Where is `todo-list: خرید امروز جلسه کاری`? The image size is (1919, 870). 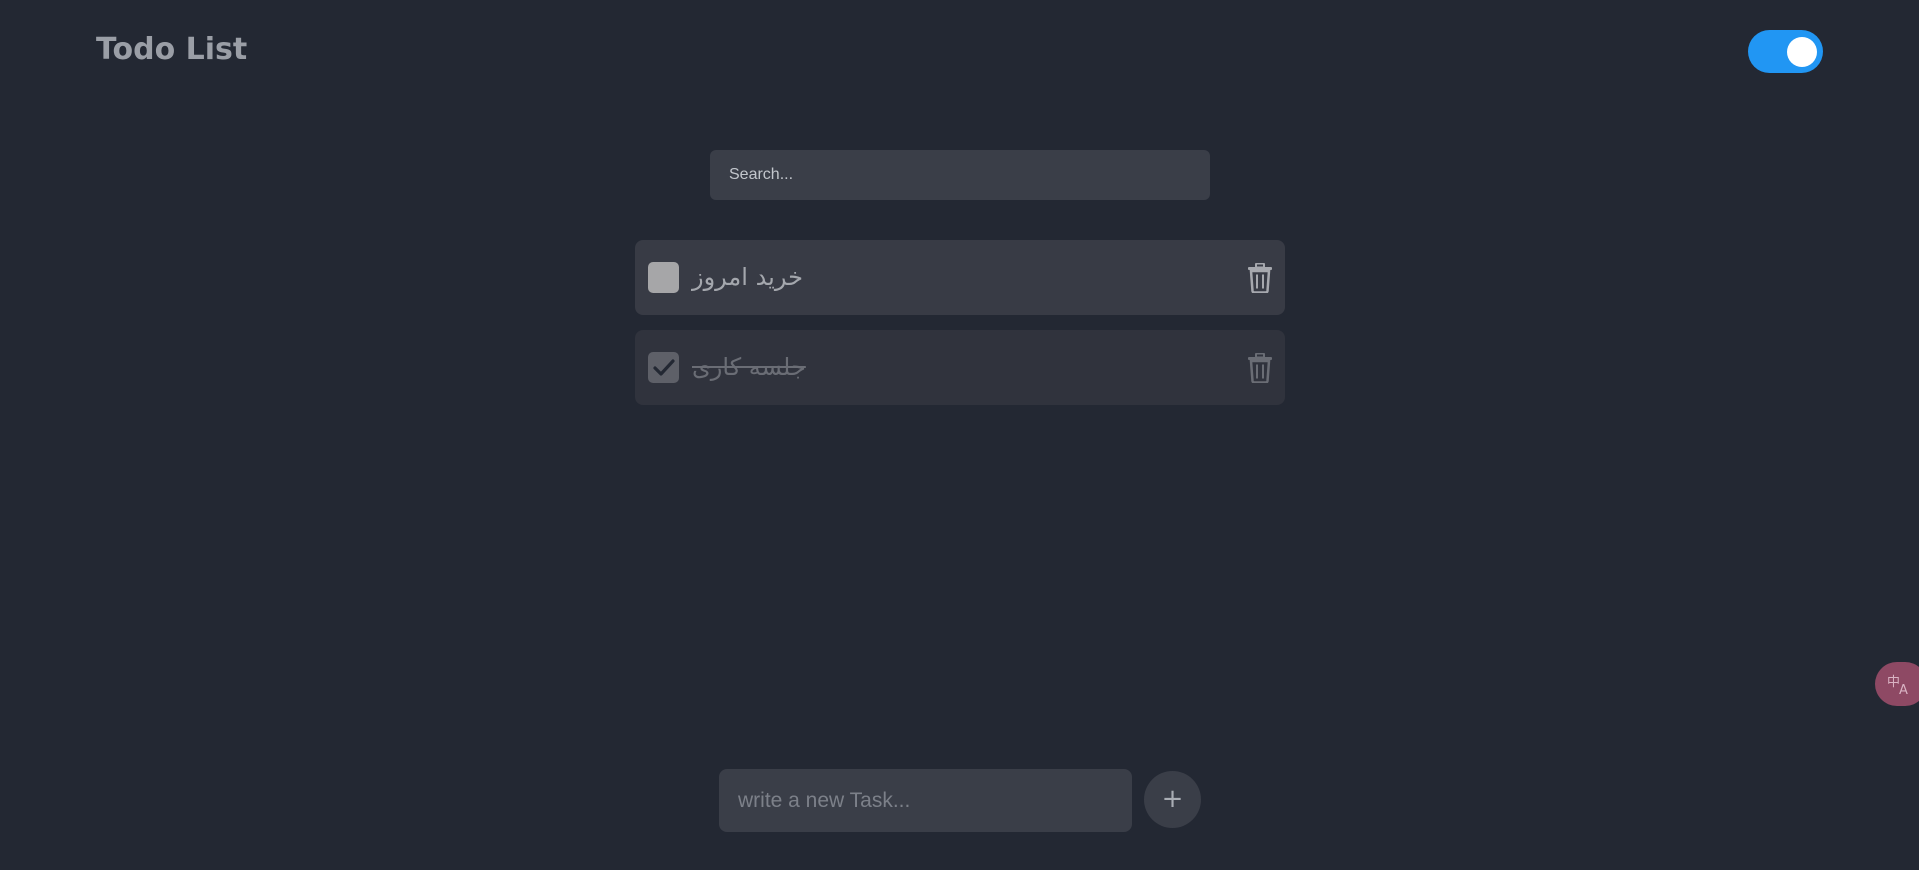 todo-list: خرید امروز جلسه کاری is located at coordinates (960, 330).